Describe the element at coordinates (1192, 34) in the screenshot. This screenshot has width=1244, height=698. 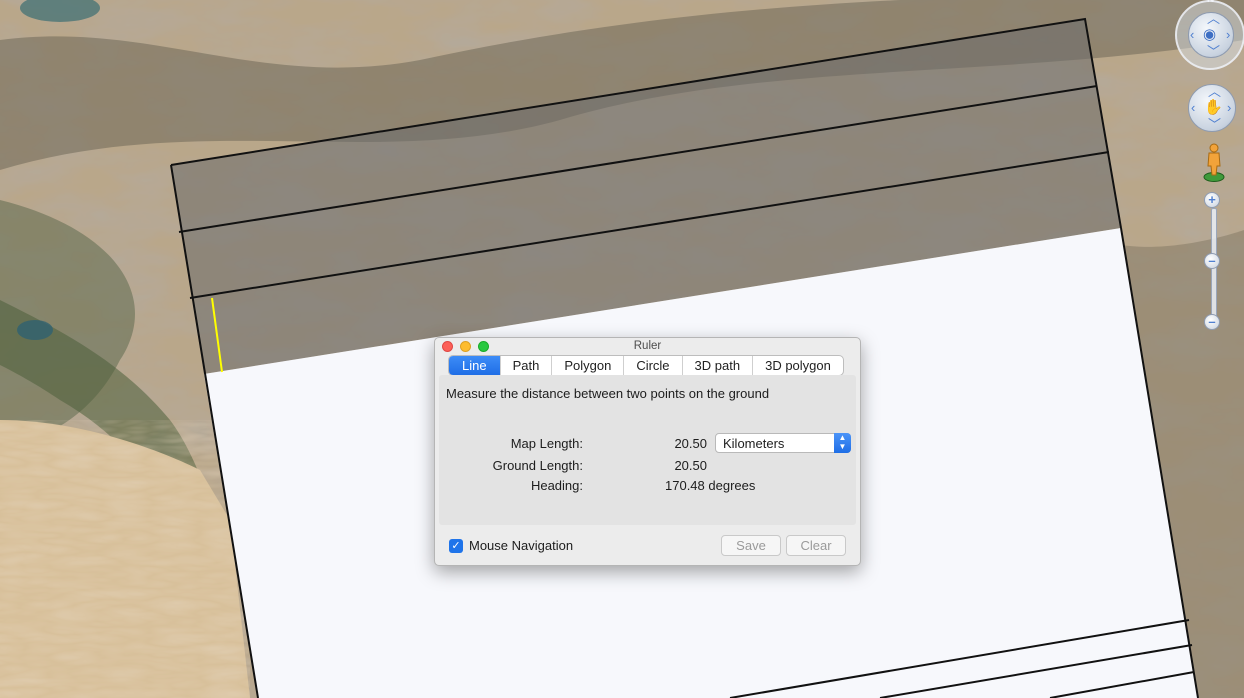
I see `look-left-arrow-icon: ‹` at that location.